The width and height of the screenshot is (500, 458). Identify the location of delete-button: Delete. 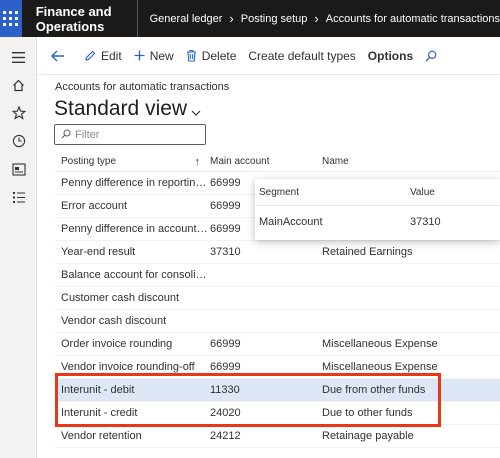
(211, 55).